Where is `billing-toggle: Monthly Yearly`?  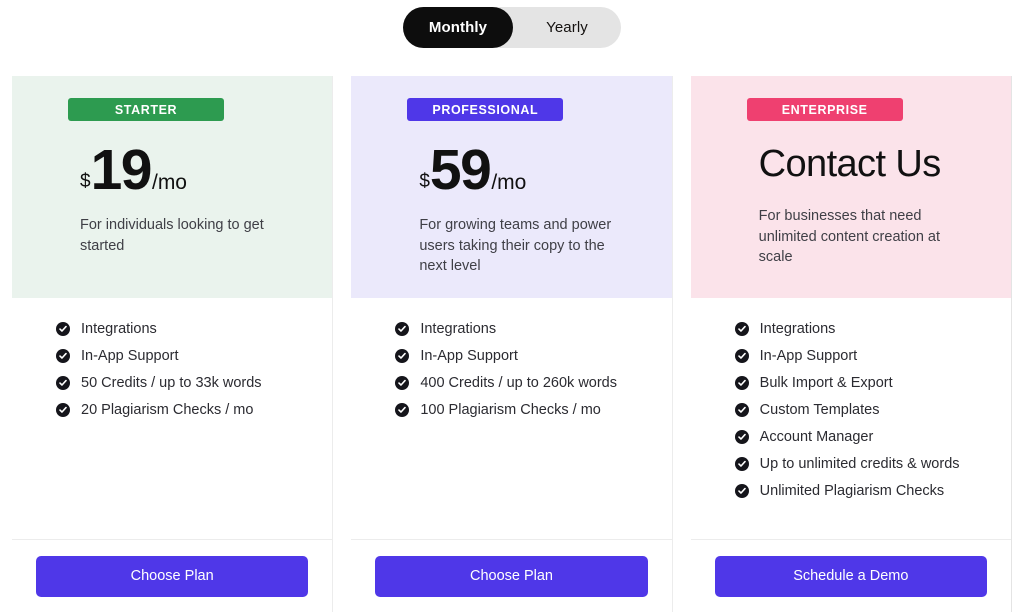 billing-toggle: Monthly Yearly is located at coordinates (512, 27).